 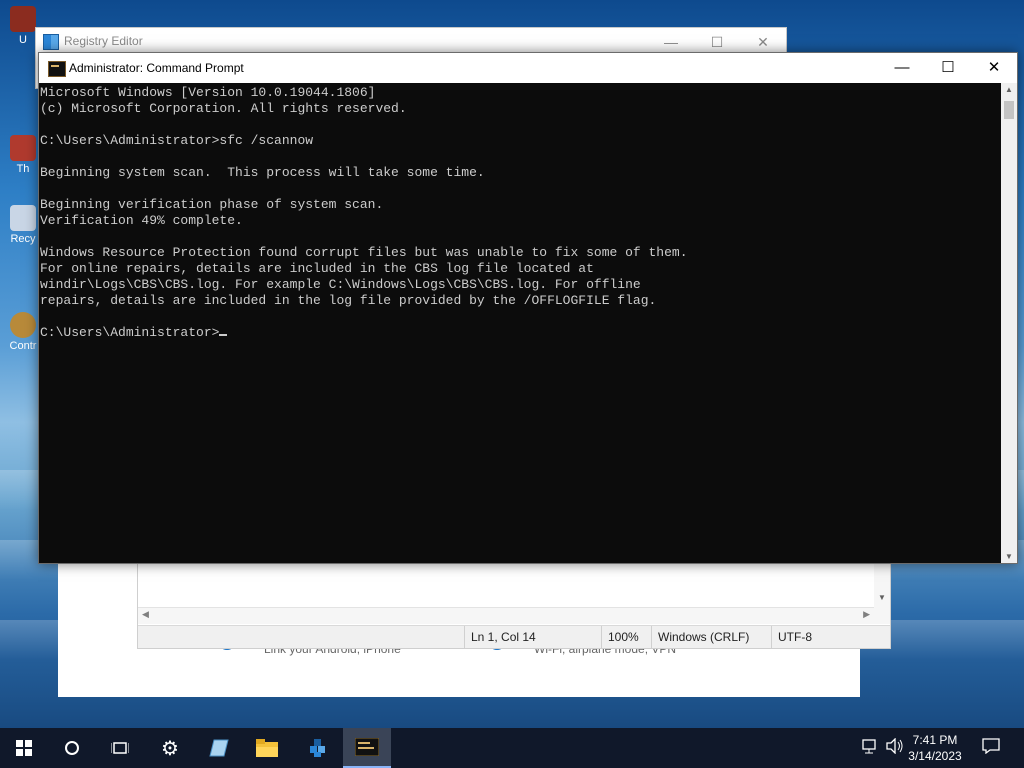 I want to click on notepad-status-bar: Ln 1, Col 14 100% Windows (CRLF) UTF-8, so click(x=514, y=636).